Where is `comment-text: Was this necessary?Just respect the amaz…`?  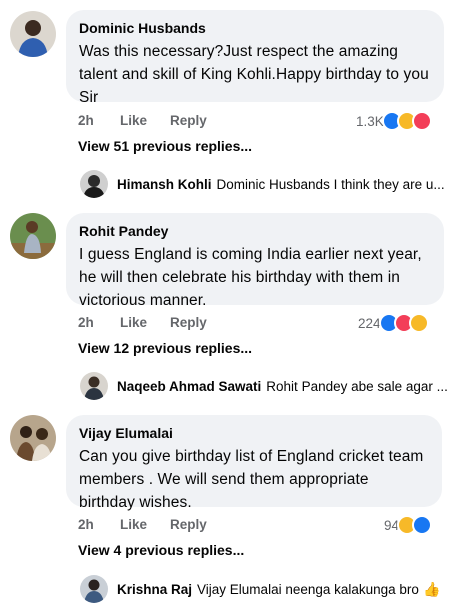 comment-text: Was this necessary?Just respect the amaz… is located at coordinates (254, 74).